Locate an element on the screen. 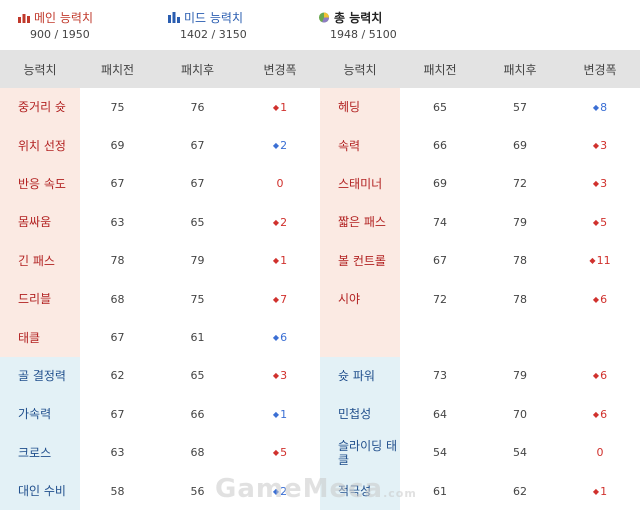 This screenshot has width=640, height=511. stat-before: 69 is located at coordinates (117, 146).